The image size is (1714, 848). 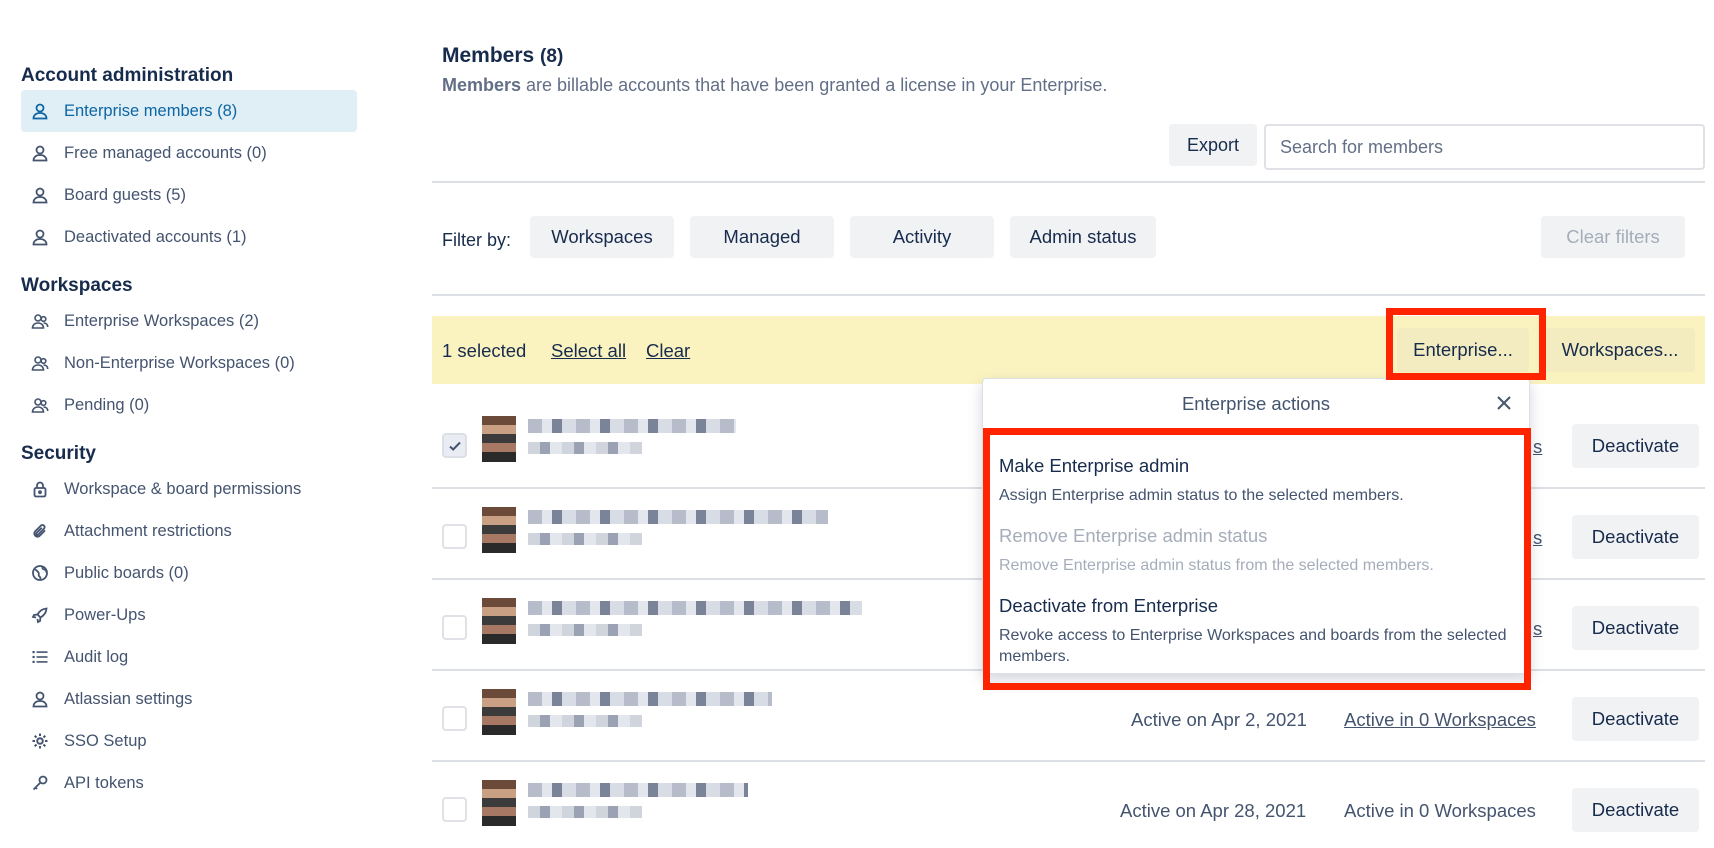 What do you see at coordinates (189, 237) in the screenshot?
I see `sidebar-item-deactivated-accounts: Deactivated accounts (1)` at bounding box center [189, 237].